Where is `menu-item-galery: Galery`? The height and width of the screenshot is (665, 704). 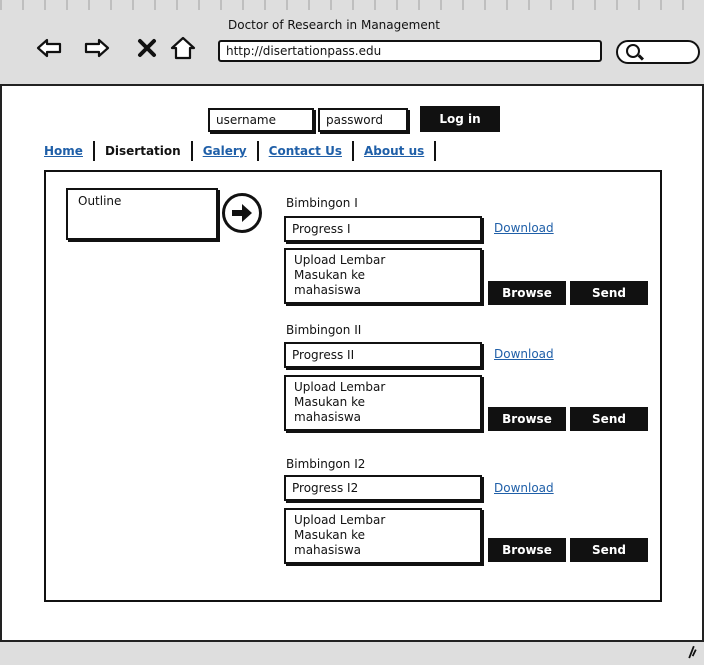 menu-item-galery: Galery is located at coordinates (225, 151).